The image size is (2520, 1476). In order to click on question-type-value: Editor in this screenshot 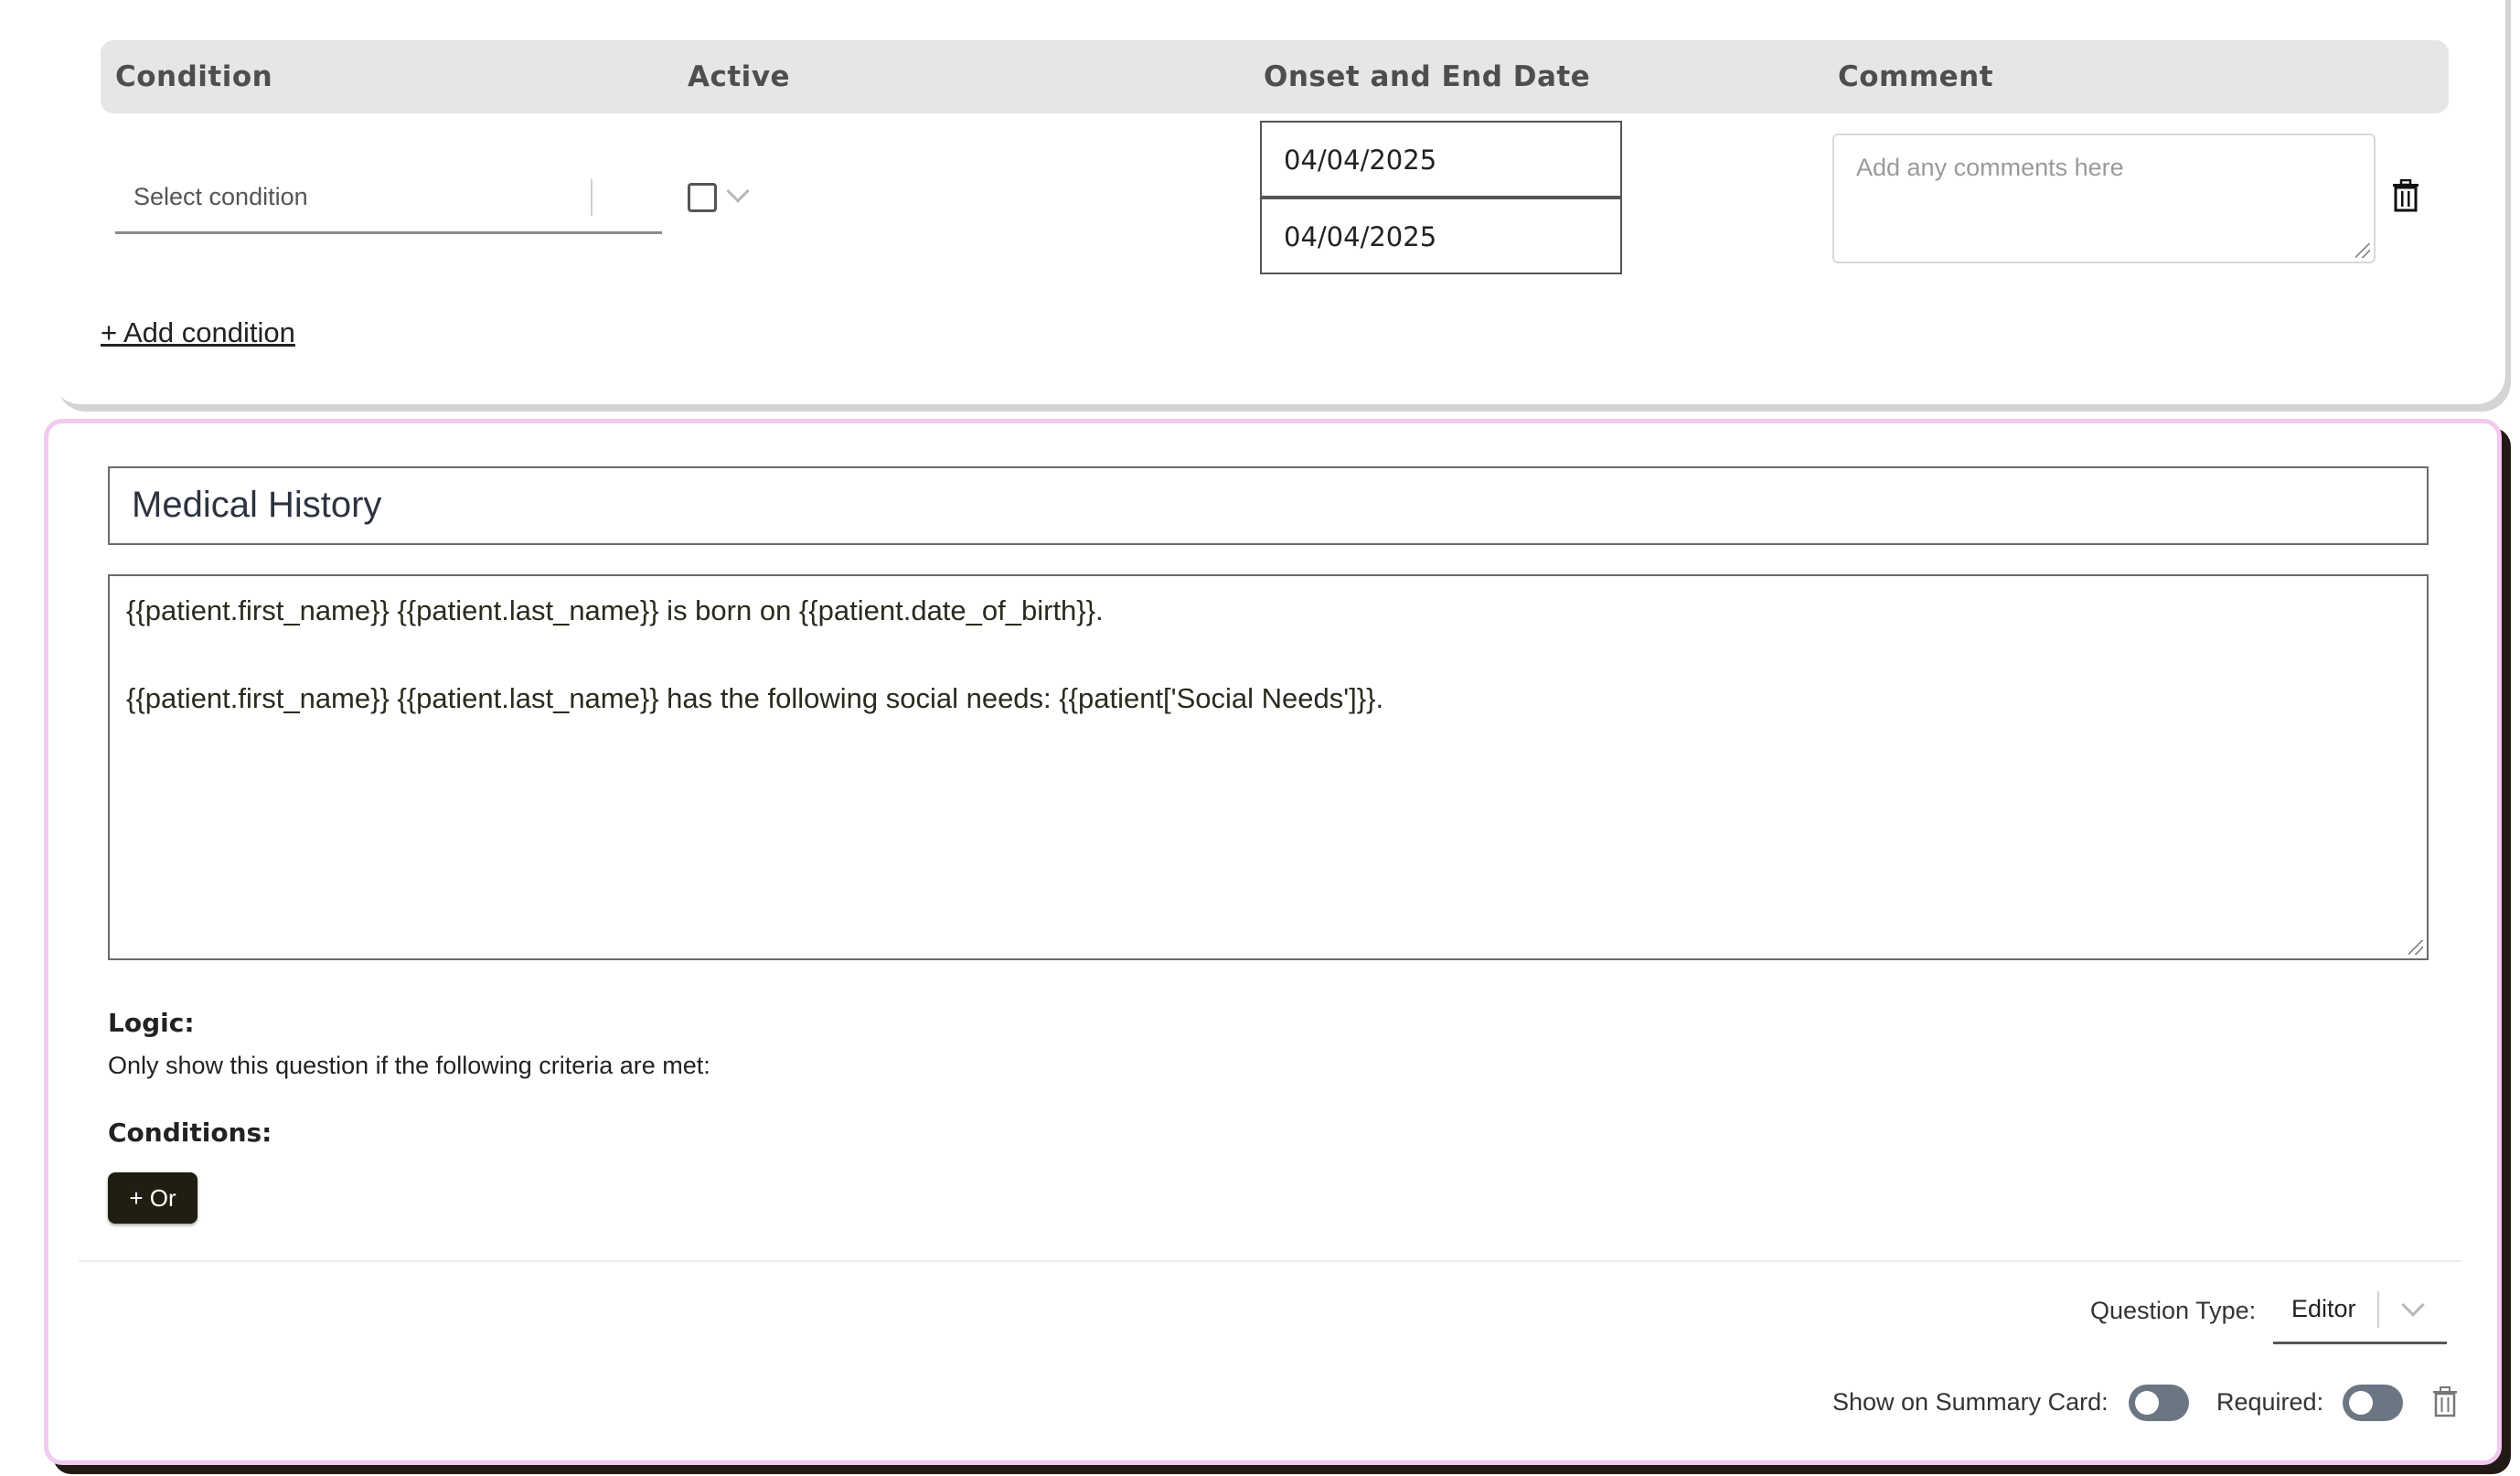, I will do `click(2323, 1308)`.